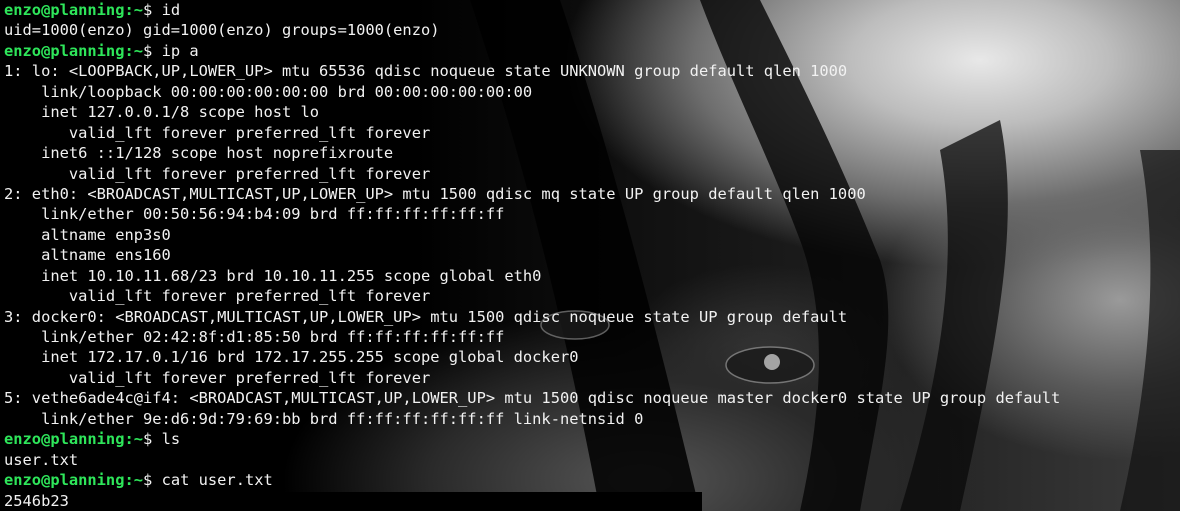 This screenshot has width=1180, height=511. Describe the element at coordinates (175, 50) in the screenshot. I see `command-text: ip a` at that location.